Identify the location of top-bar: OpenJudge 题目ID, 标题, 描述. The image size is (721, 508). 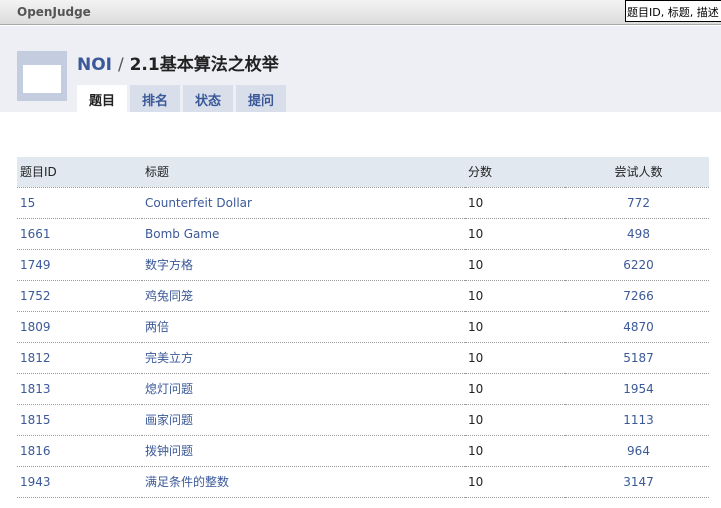
(360, 12).